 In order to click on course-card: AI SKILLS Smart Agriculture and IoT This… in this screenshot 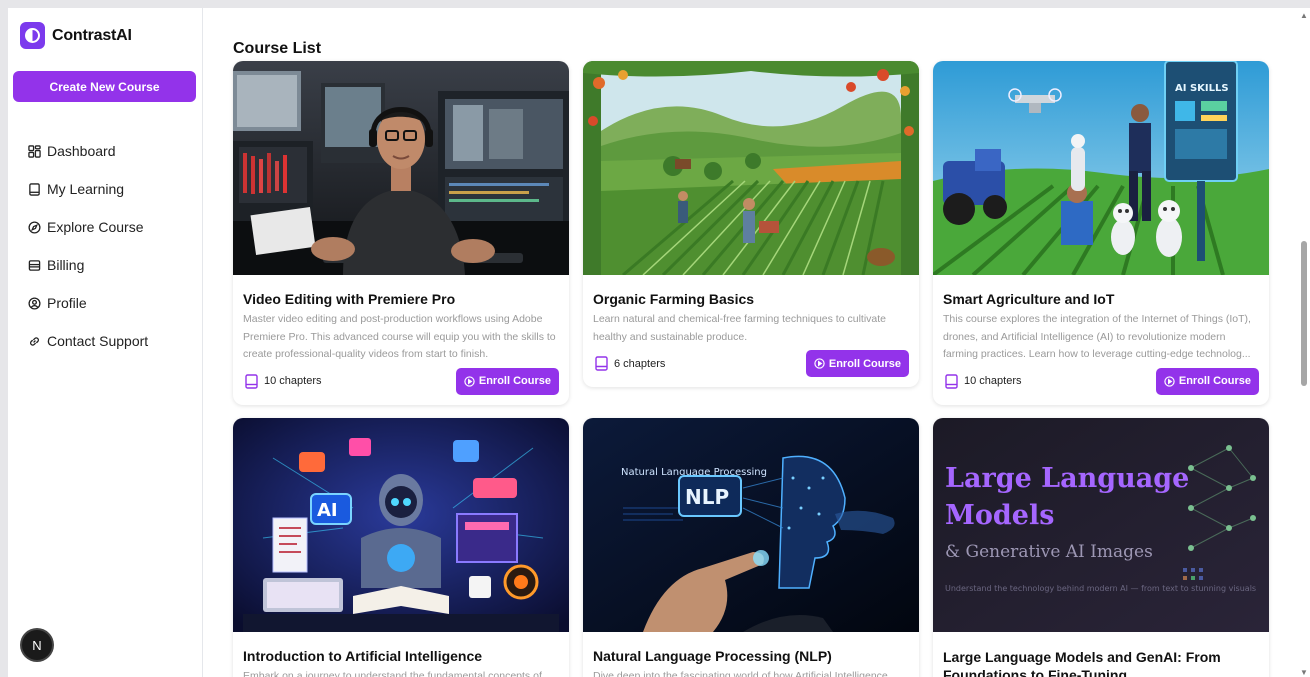, I will do `click(1101, 233)`.